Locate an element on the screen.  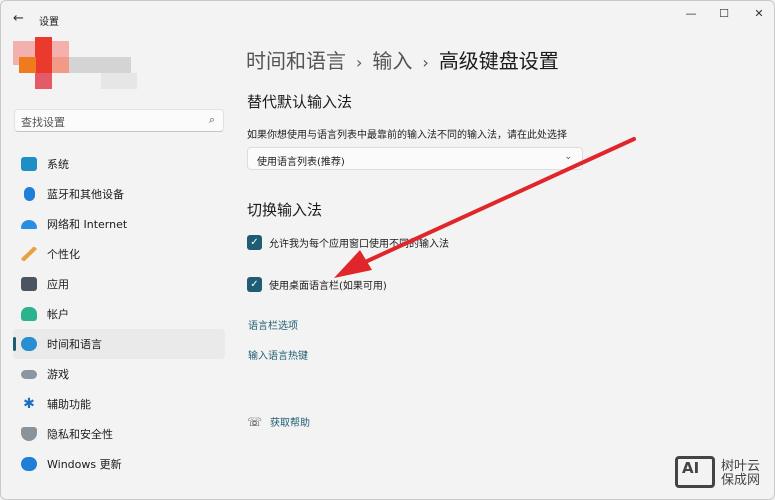
red-annotation-arrow is located at coordinates (485, 207).